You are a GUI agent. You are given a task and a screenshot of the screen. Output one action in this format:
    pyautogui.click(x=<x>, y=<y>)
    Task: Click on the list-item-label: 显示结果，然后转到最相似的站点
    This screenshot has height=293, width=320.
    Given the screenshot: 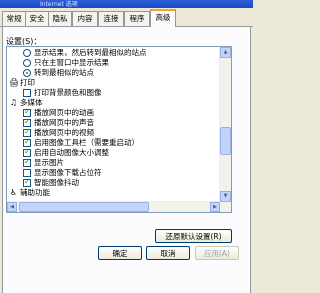 What is the action you would take?
    pyautogui.click(x=90, y=52)
    